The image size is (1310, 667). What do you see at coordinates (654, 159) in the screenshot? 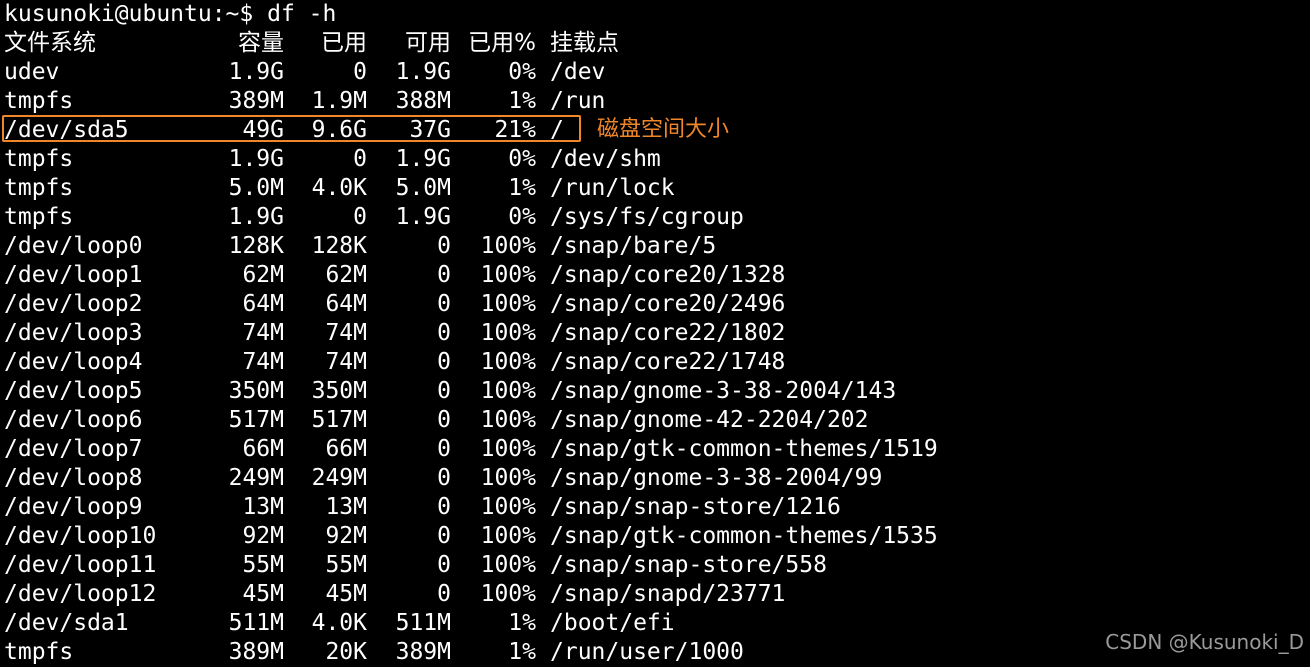
I see `table-row: tmpfs 1.9G 0 1.9G 0% /dev/shm` at bounding box center [654, 159].